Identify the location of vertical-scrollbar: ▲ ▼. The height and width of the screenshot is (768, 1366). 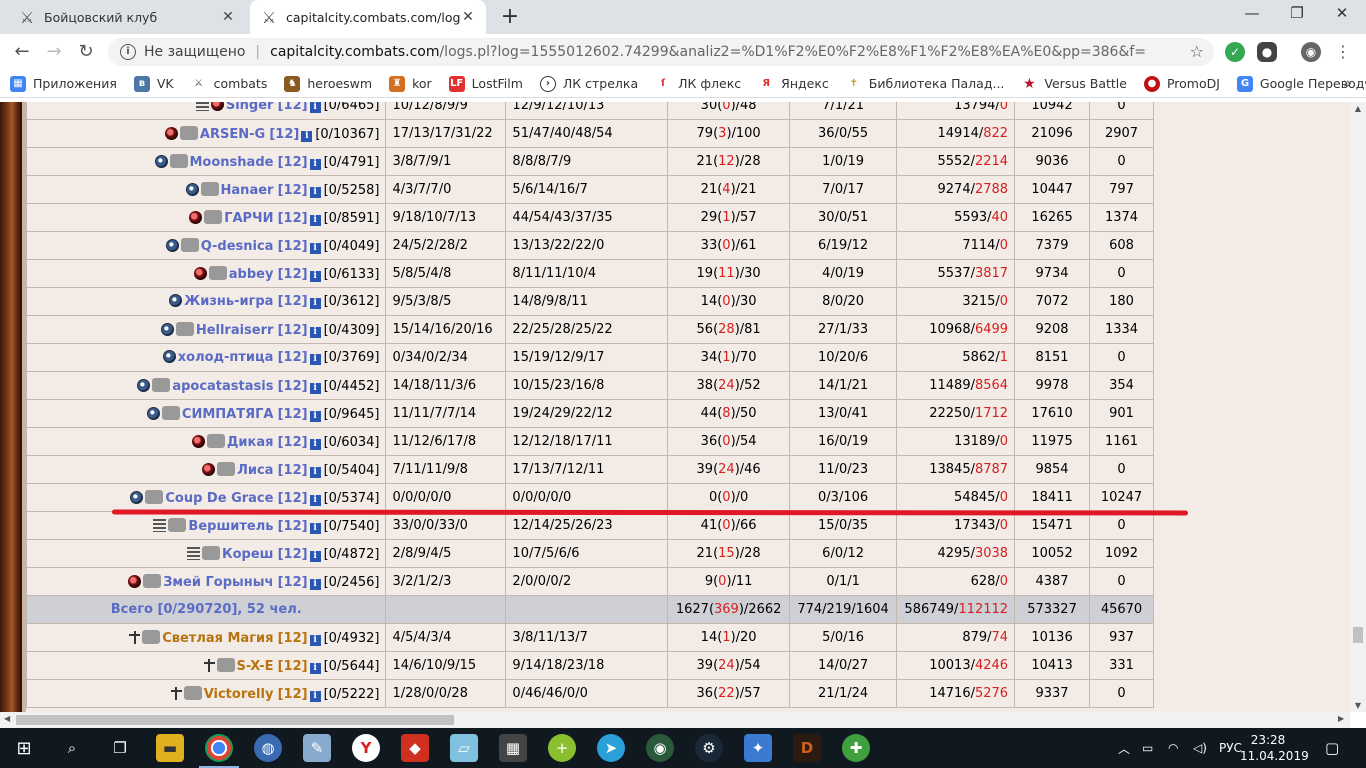
(1358, 407).